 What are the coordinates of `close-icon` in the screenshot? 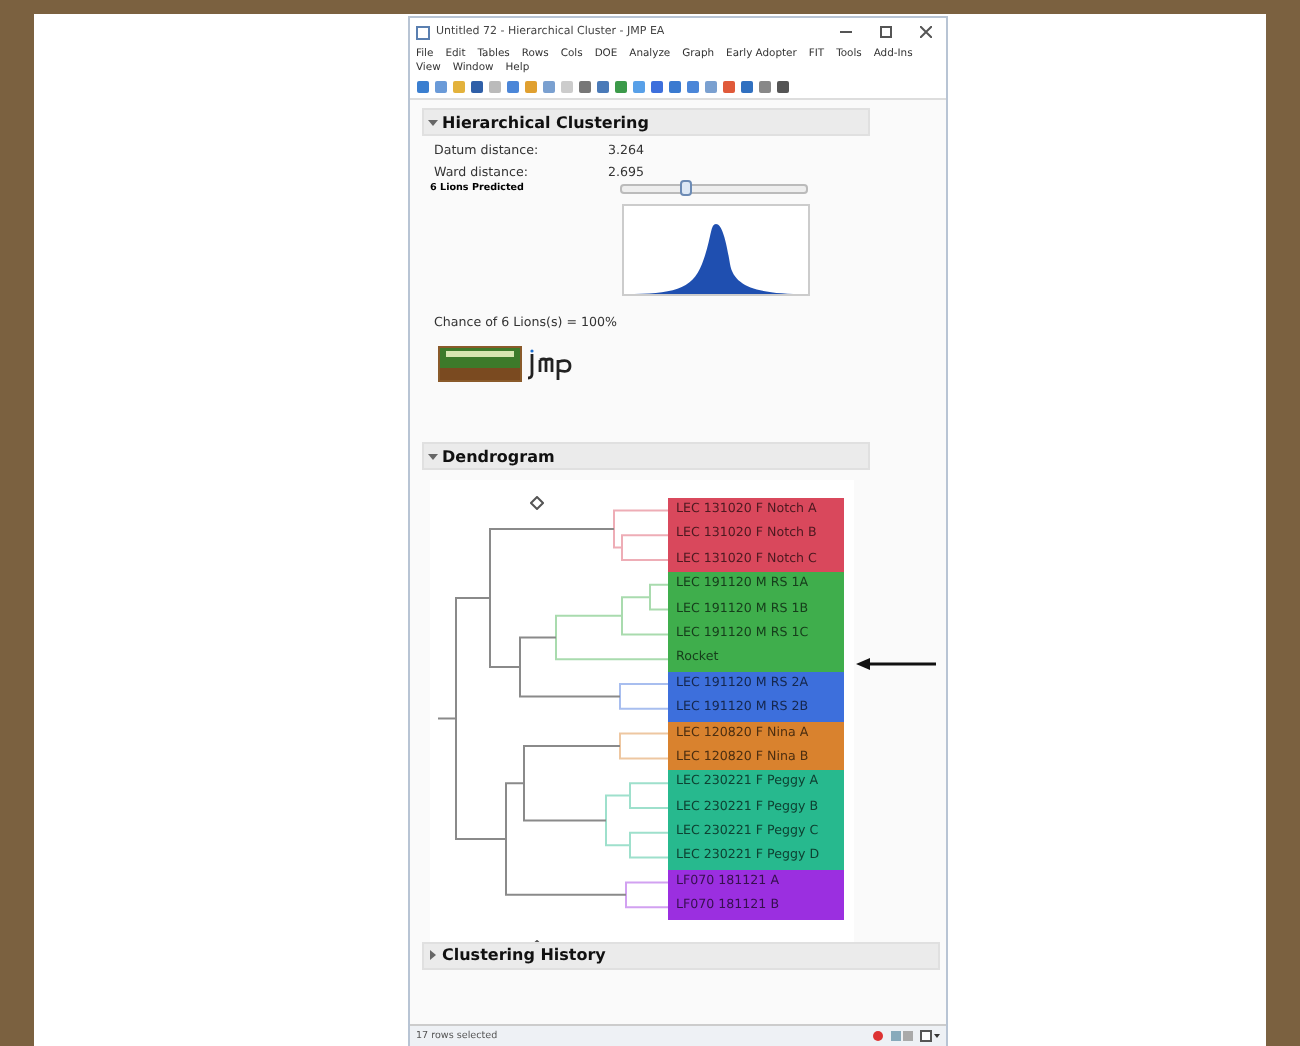 It's located at (926, 32).